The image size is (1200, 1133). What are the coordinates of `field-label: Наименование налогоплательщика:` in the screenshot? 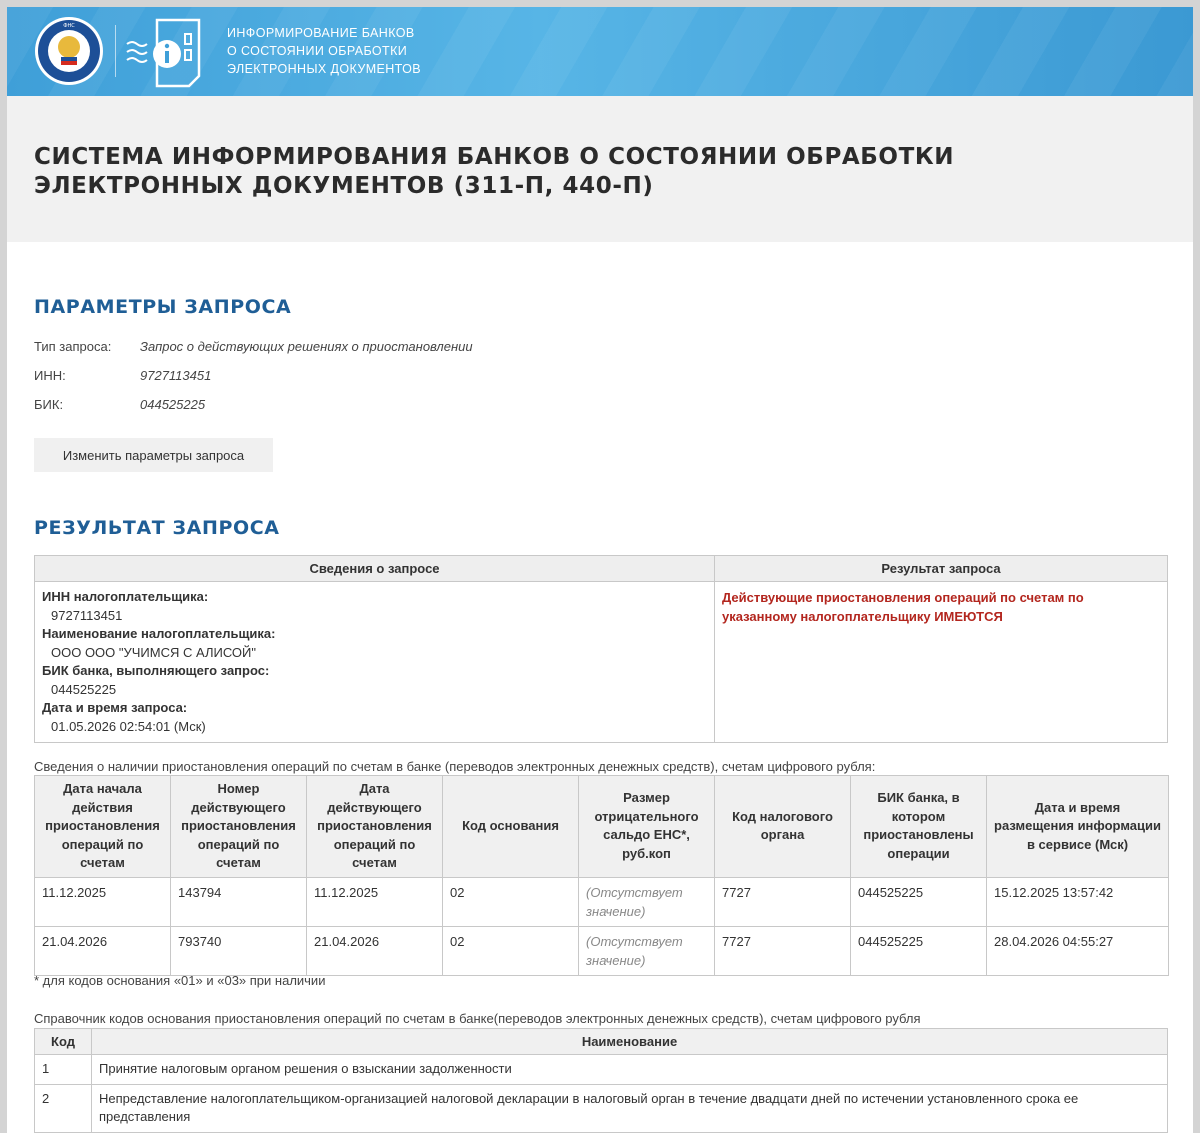 It's located at (159, 633).